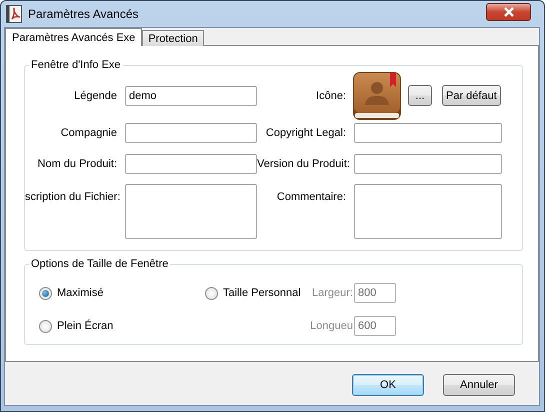 The image size is (545, 412). Describe the element at coordinates (304, 164) in the screenshot. I see `field-label: Version du Produit:` at that location.